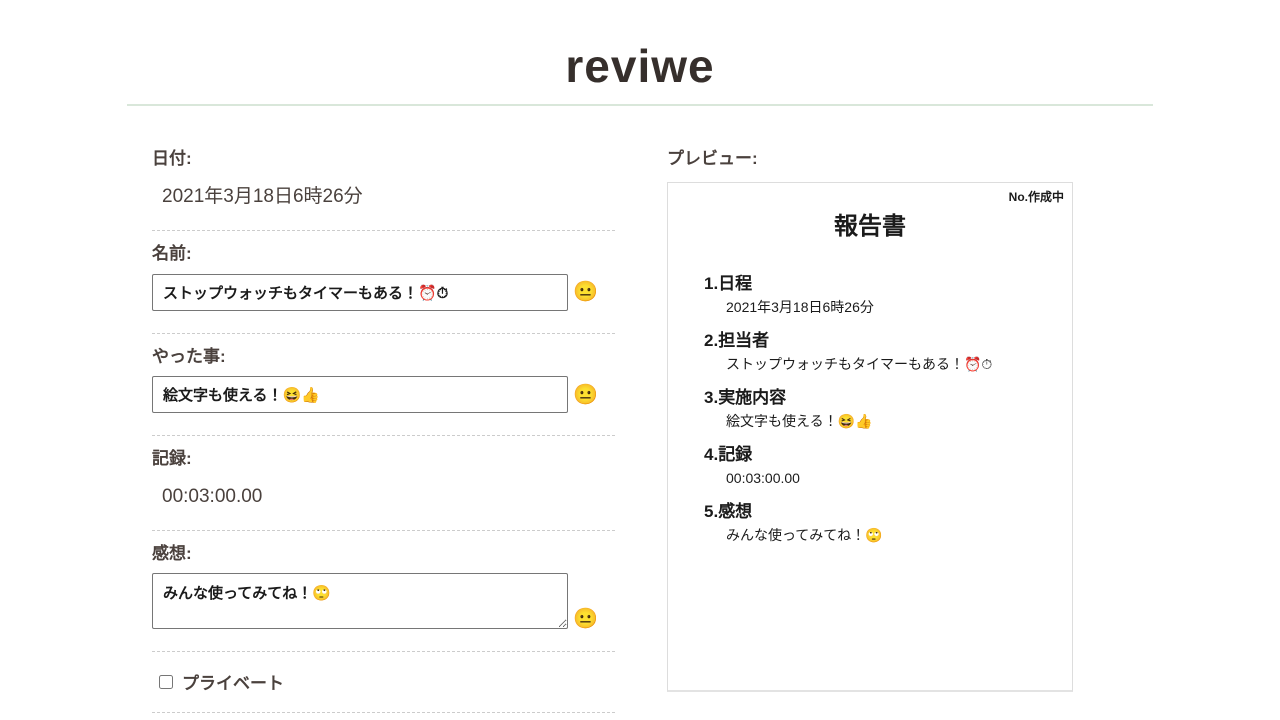  What do you see at coordinates (189, 356) in the screenshot?
I see `activity-label: やった事:` at bounding box center [189, 356].